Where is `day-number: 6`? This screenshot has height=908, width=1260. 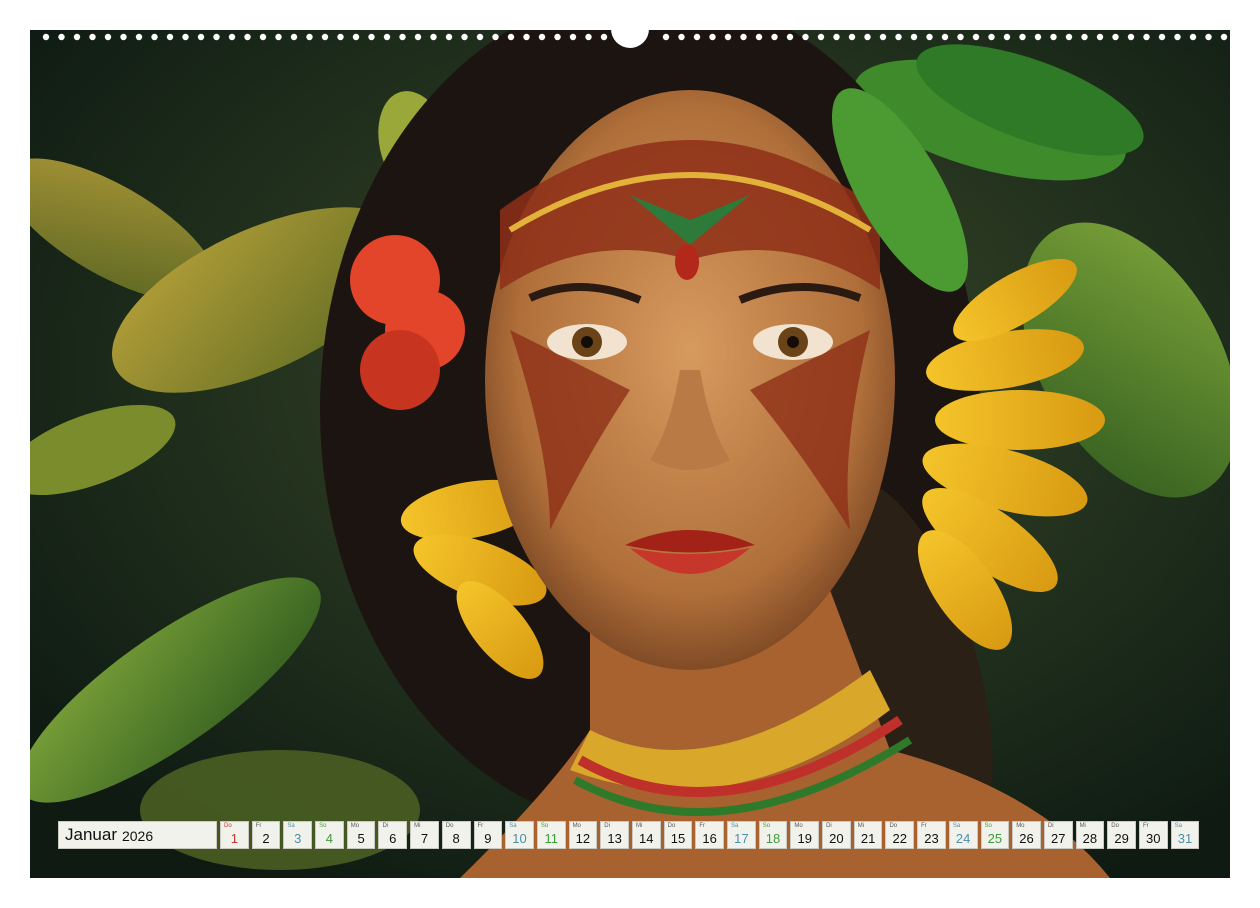 day-number: 6 is located at coordinates (393, 838).